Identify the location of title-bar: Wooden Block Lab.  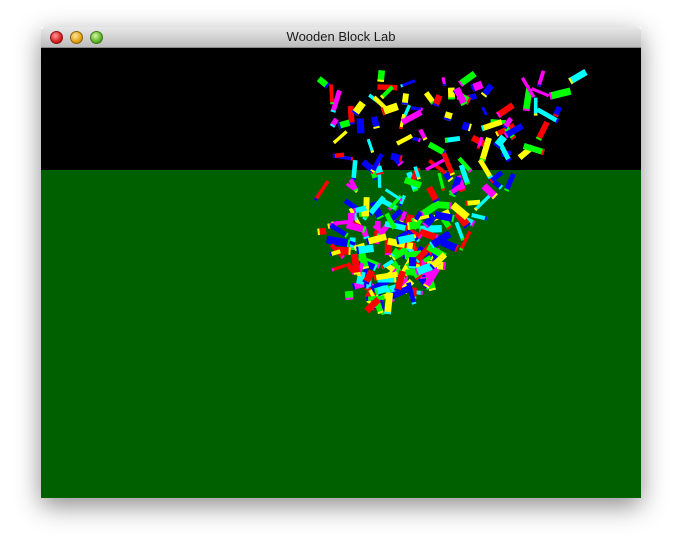
(341, 37).